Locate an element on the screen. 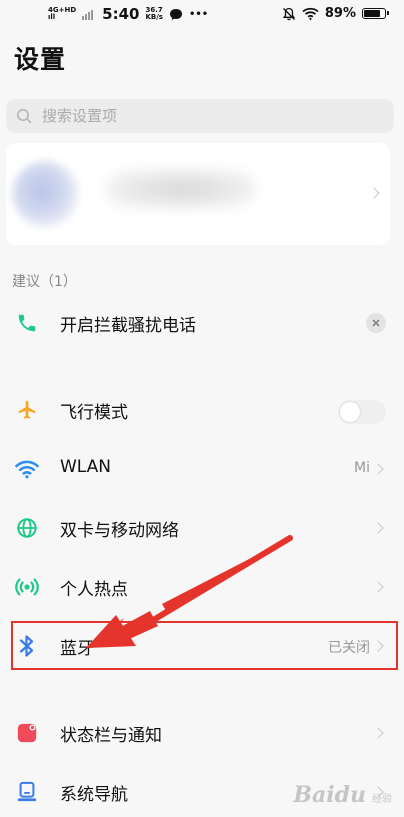  notification-icon is located at coordinates (27, 733).